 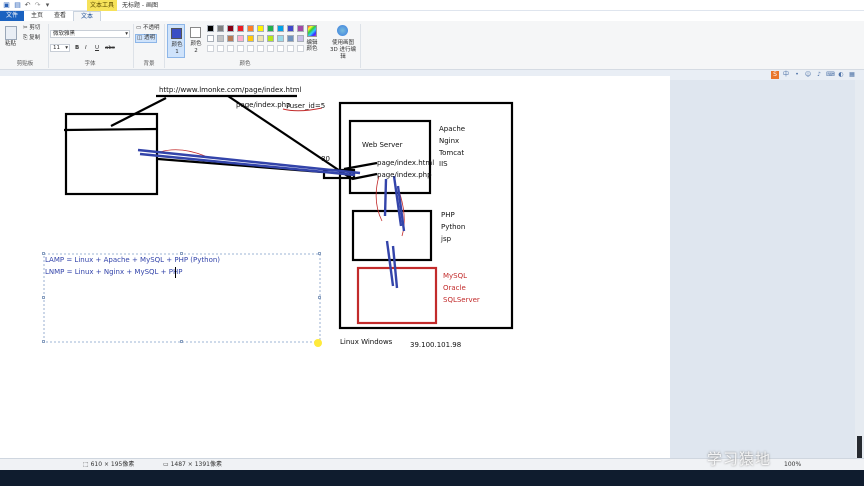 What do you see at coordinates (312, 46) in the screenshot?
I see `edit-colors-button: 编辑颜色` at bounding box center [312, 46].